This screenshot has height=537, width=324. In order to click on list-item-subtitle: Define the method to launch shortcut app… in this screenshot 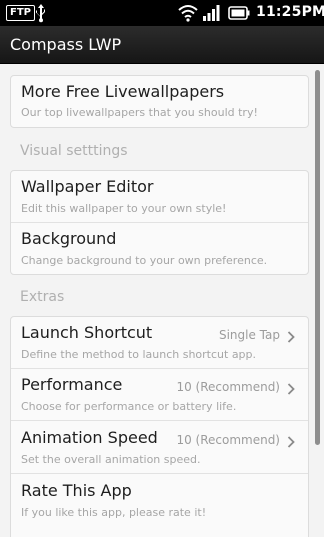, I will do `click(139, 354)`.